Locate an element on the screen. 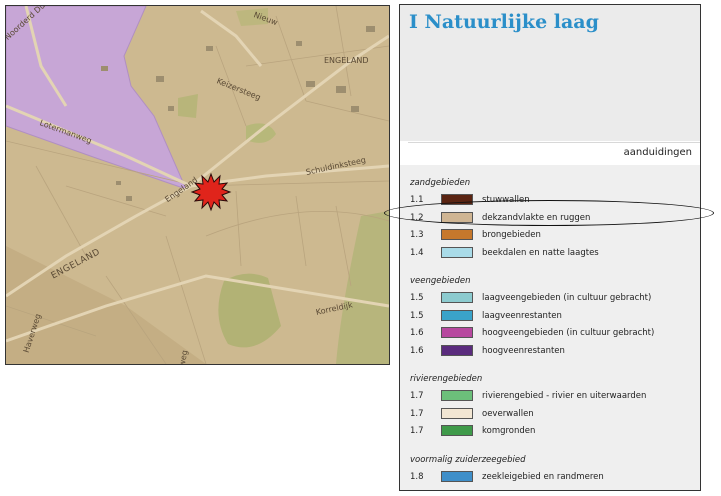 The width and height of the screenshot is (721, 496). legend-item: 1.4 beekdalen en natte laagtes is located at coordinates (550, 253).